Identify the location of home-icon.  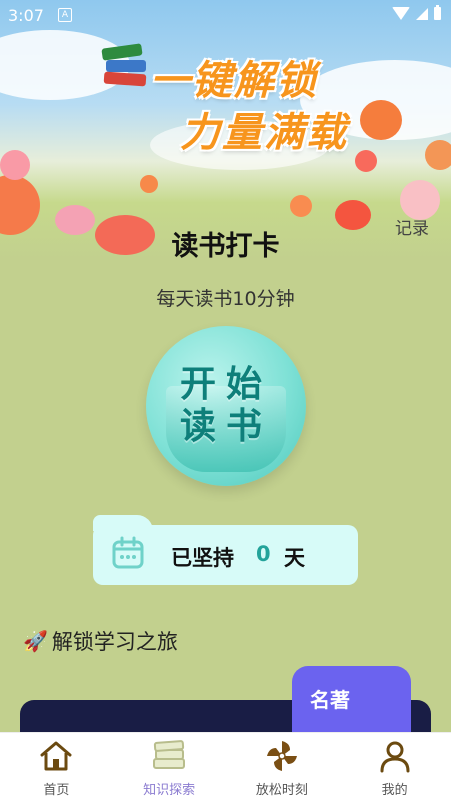
(56, 756).